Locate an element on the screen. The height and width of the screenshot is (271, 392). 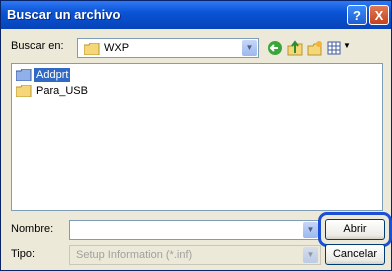
new-folder-icon is located at coordinates (315, 48).